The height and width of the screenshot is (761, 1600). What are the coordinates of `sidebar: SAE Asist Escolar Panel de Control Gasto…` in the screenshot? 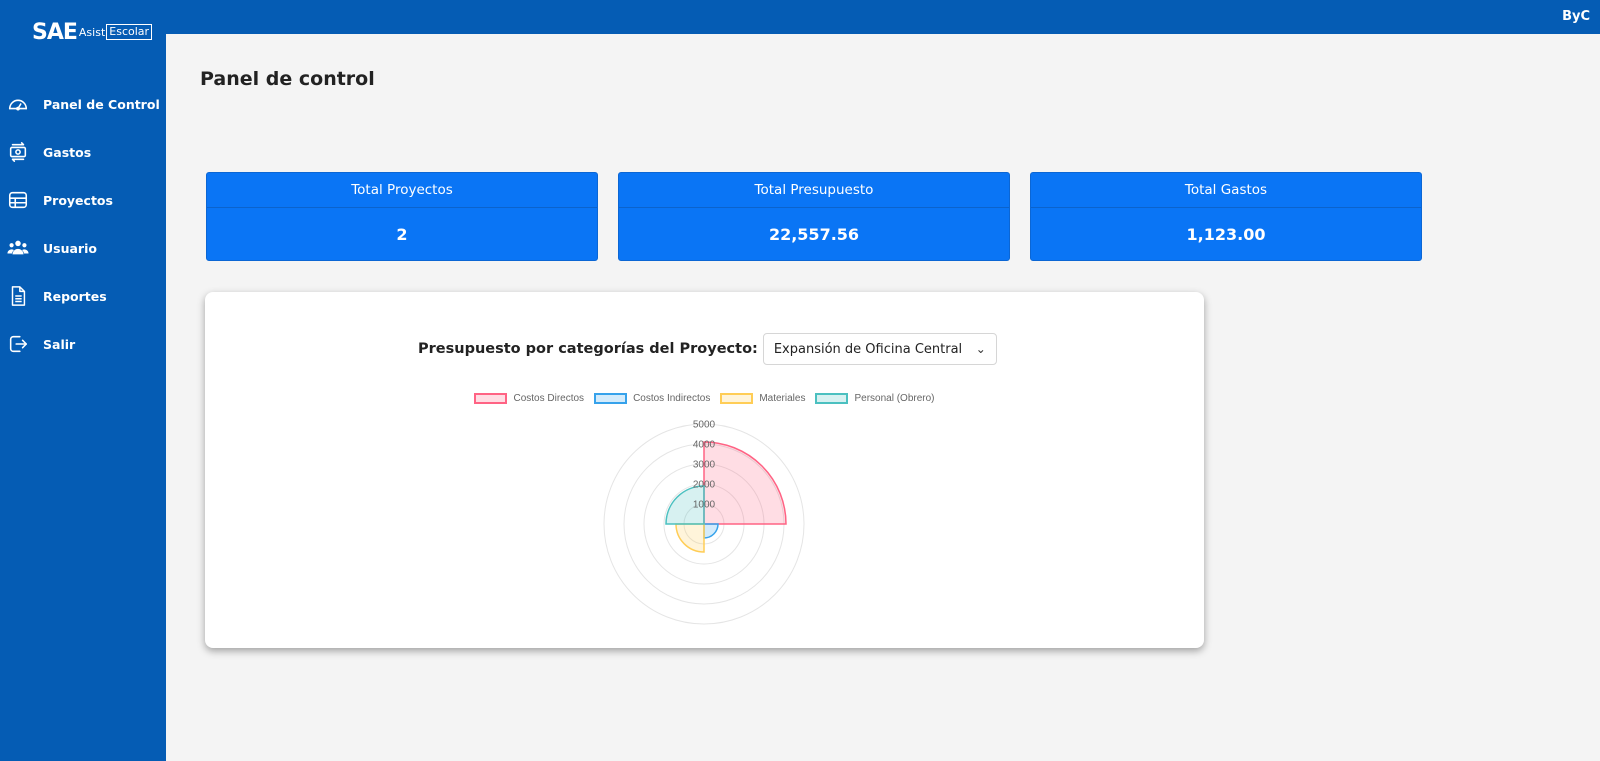 It's located at (83, 380).